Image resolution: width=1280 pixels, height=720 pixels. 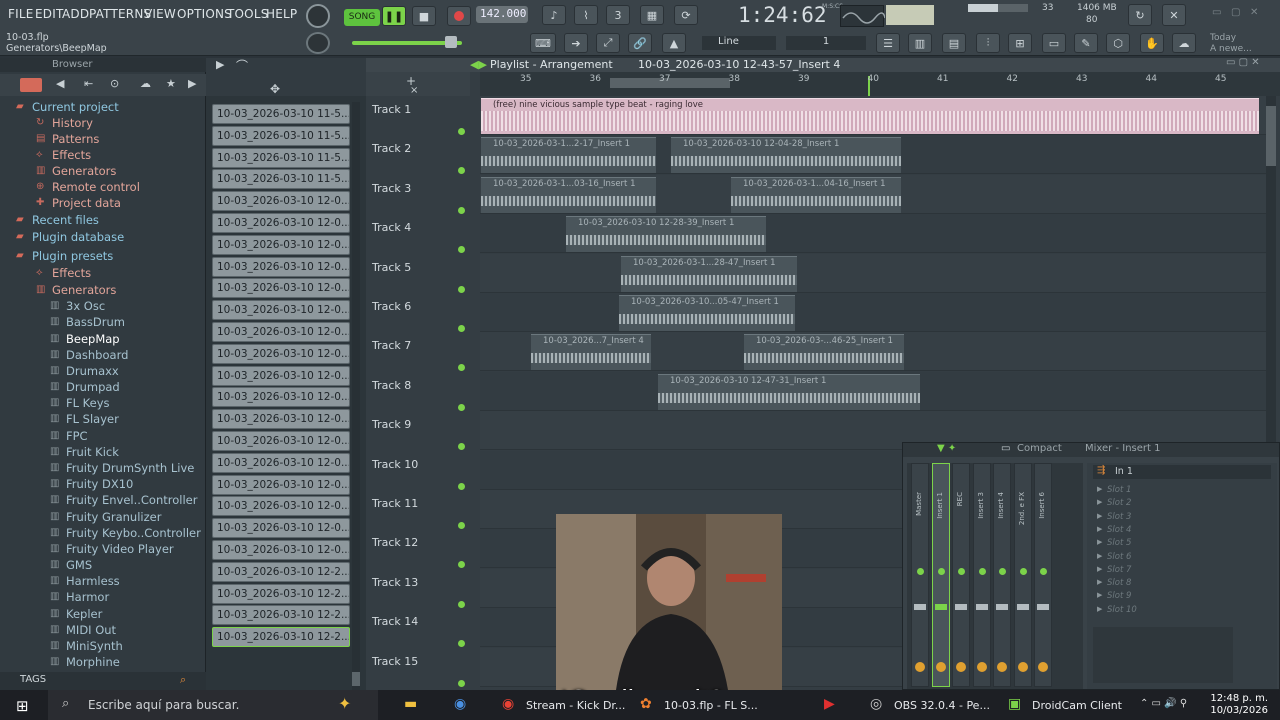 I want to click on magnet-icon: ⌒, so click(x=242, y=65).